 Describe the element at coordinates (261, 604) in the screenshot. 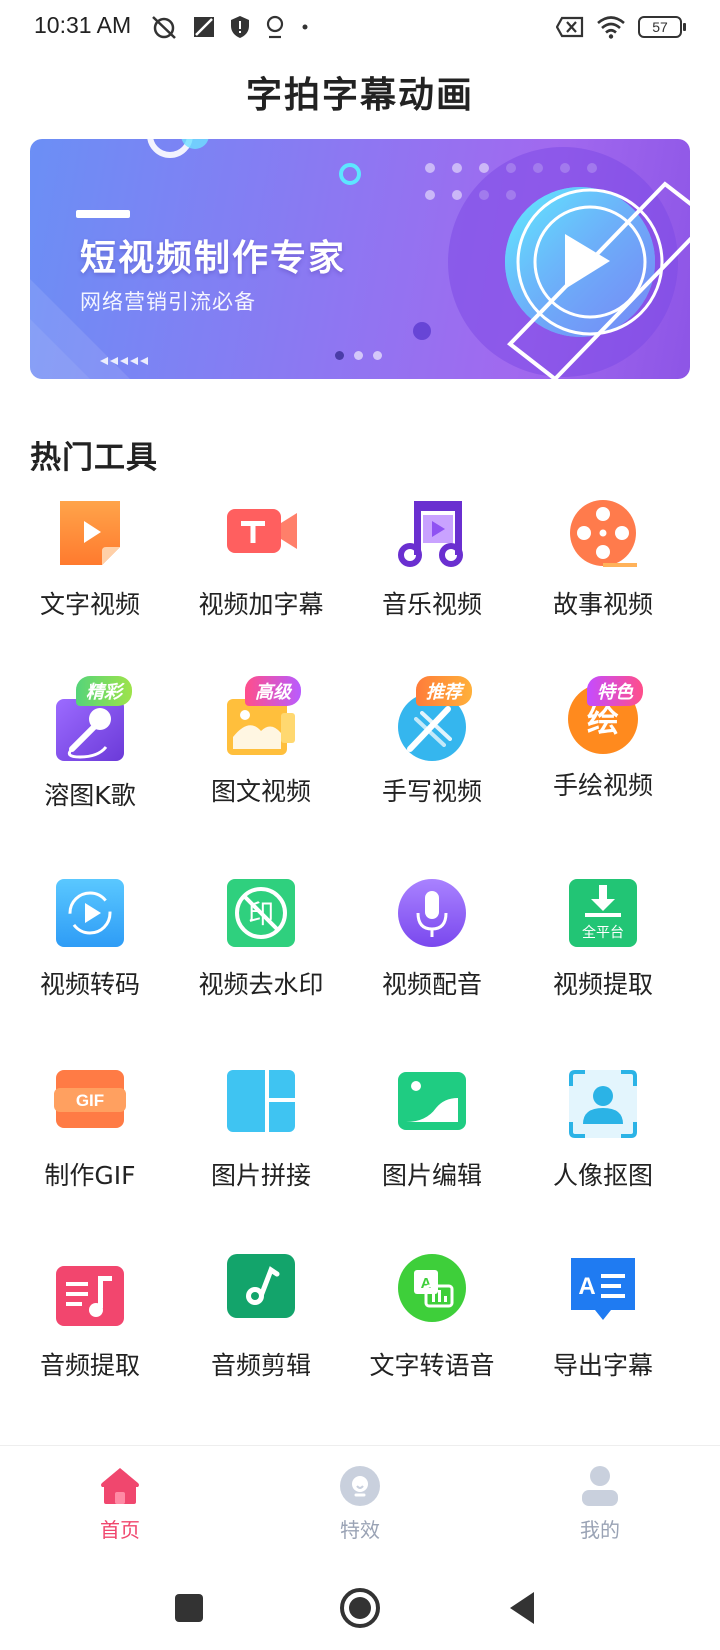

I see `tool-label: 视频加字幕` at that location.